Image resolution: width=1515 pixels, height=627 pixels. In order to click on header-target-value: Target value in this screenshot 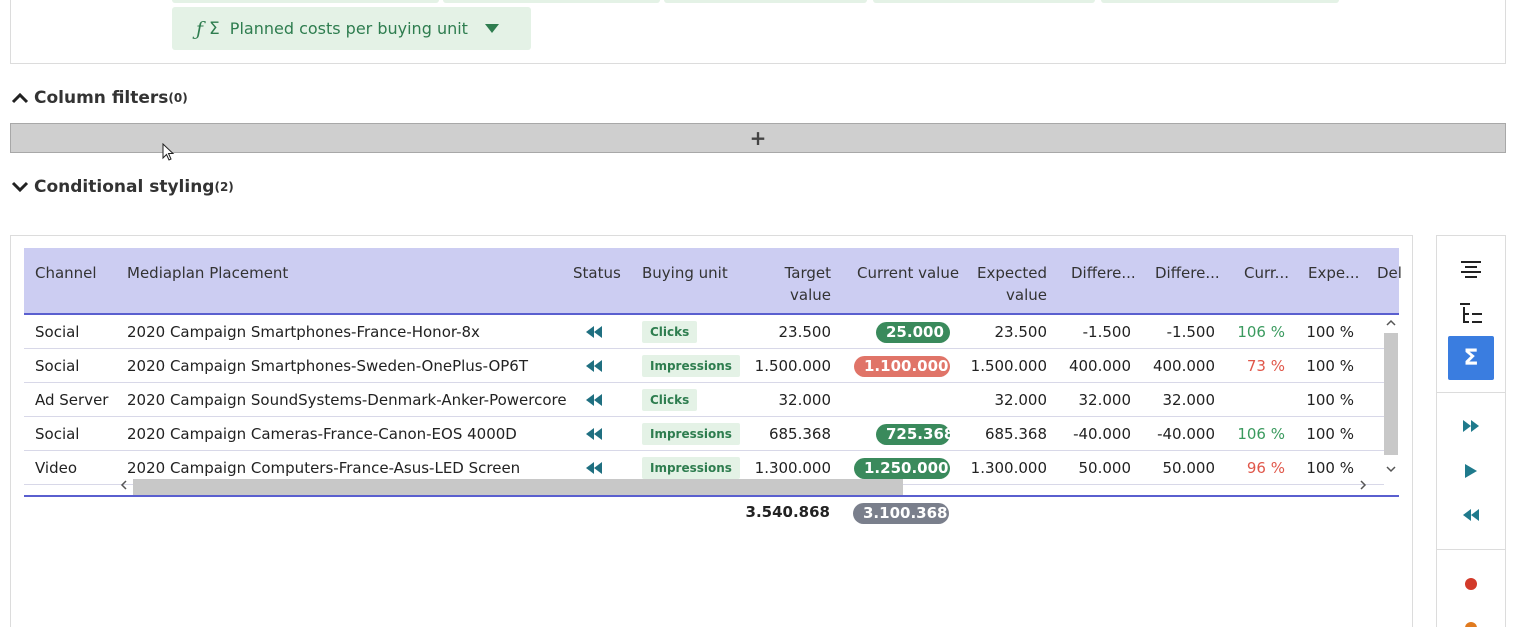, I will do `click(791, 284)`.